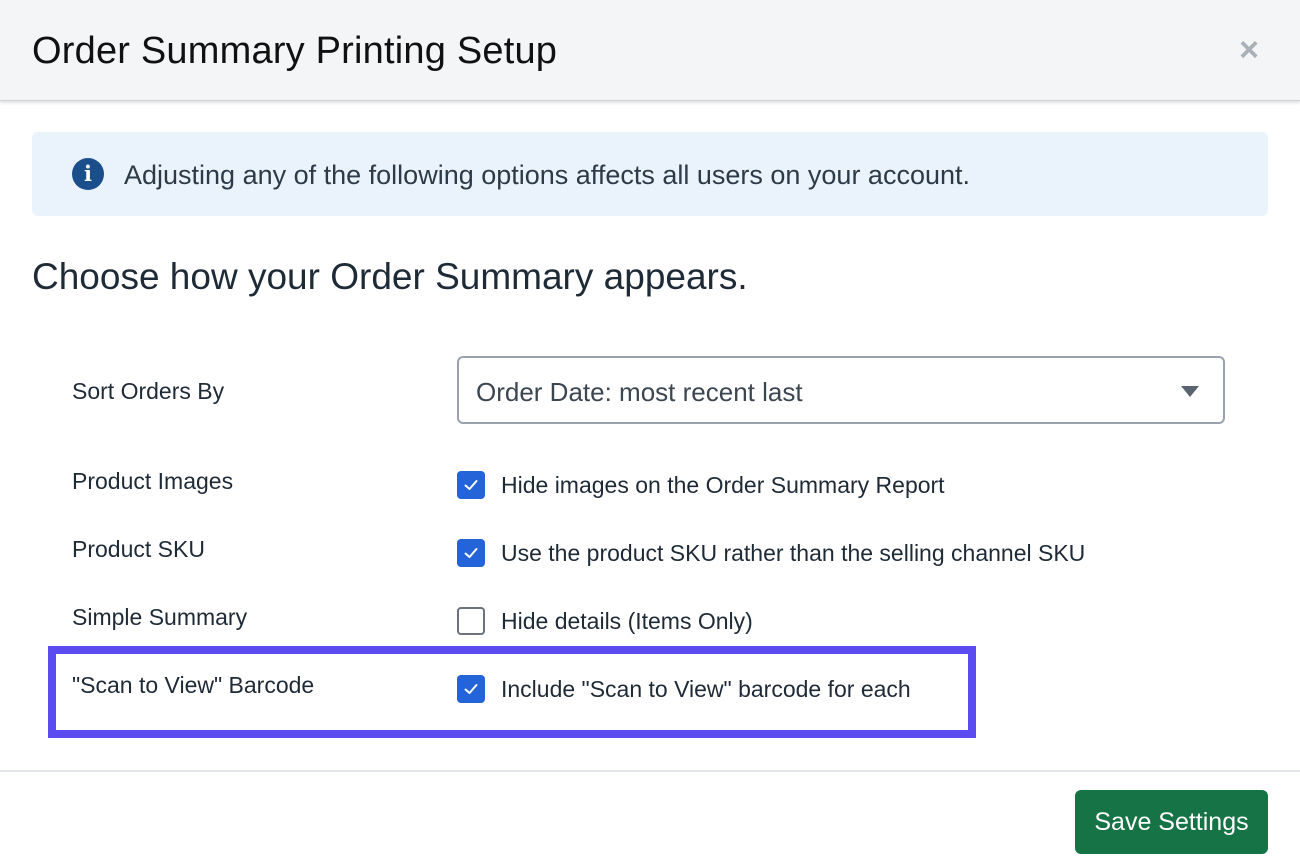 The image size is (1300, 868). Describe the element at coordinates (153, 481) in the screenshot. I see `product-images-label: Product Images` at that location.